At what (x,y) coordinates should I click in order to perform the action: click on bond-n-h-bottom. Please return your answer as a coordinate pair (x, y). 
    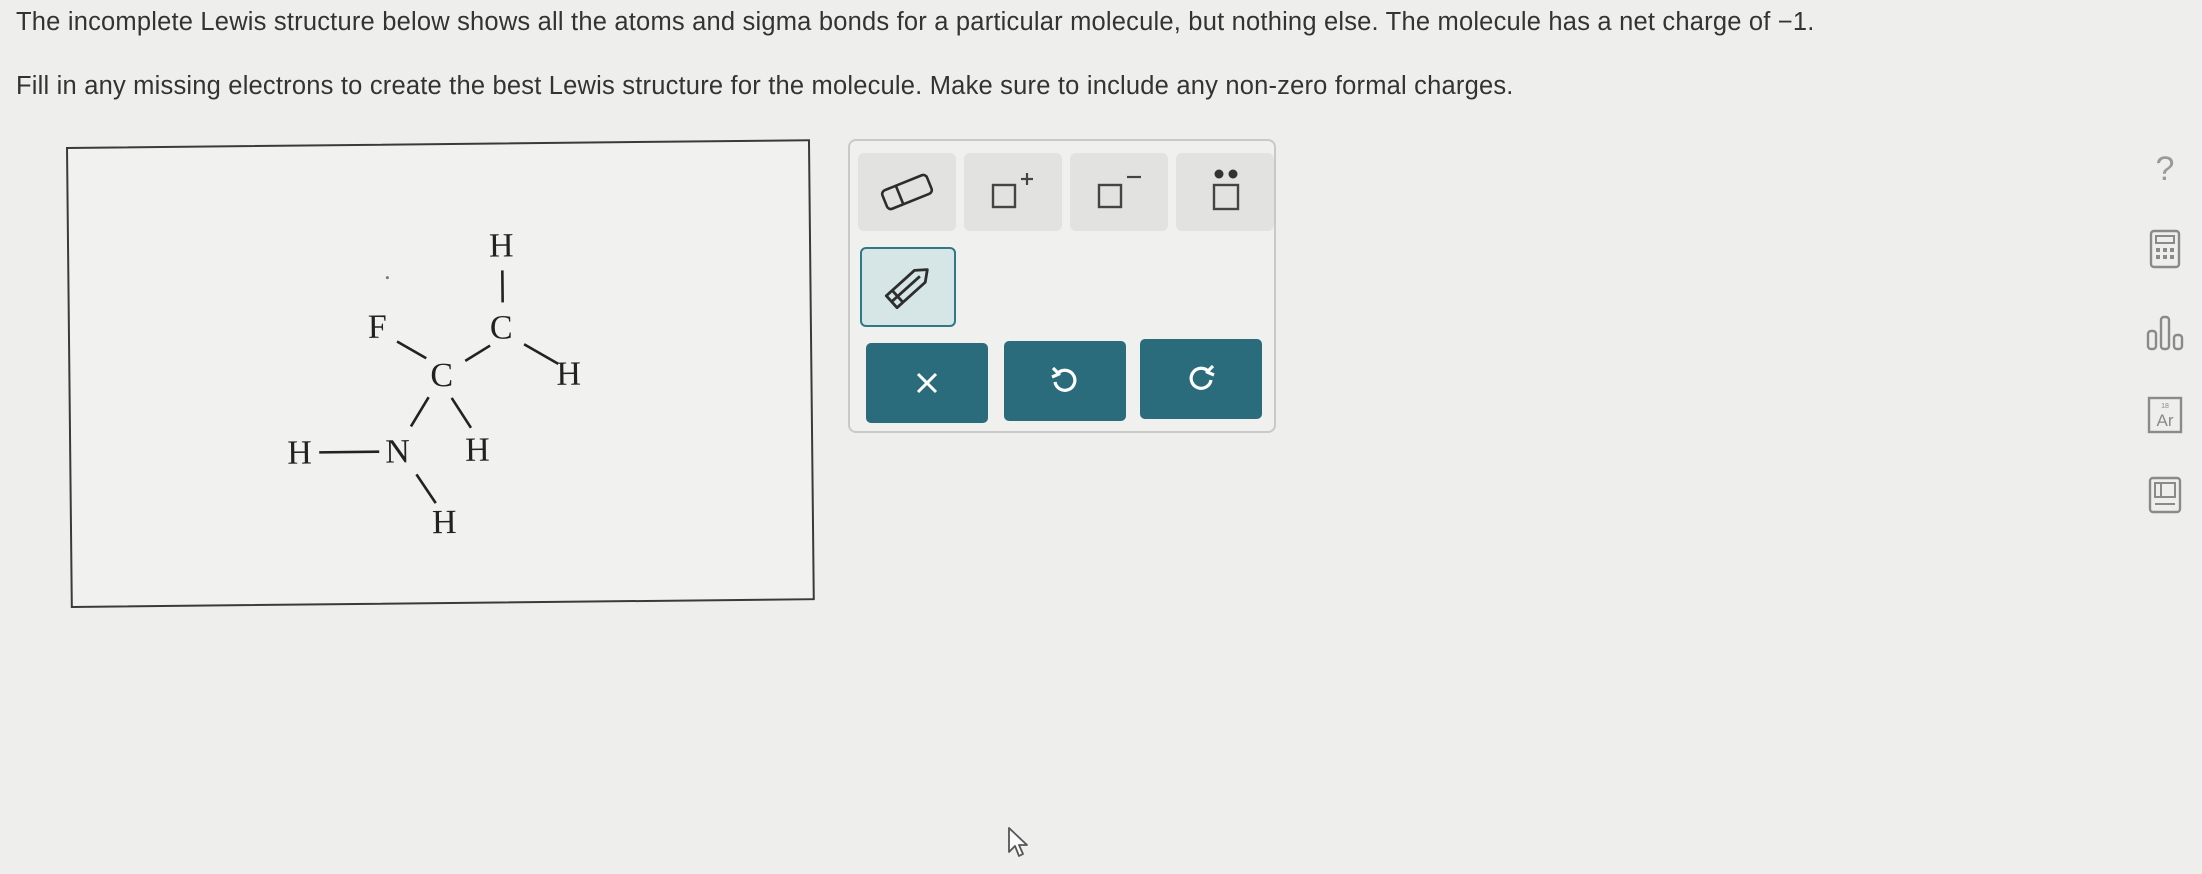
    Looking at the image, I should click on (426, 488).